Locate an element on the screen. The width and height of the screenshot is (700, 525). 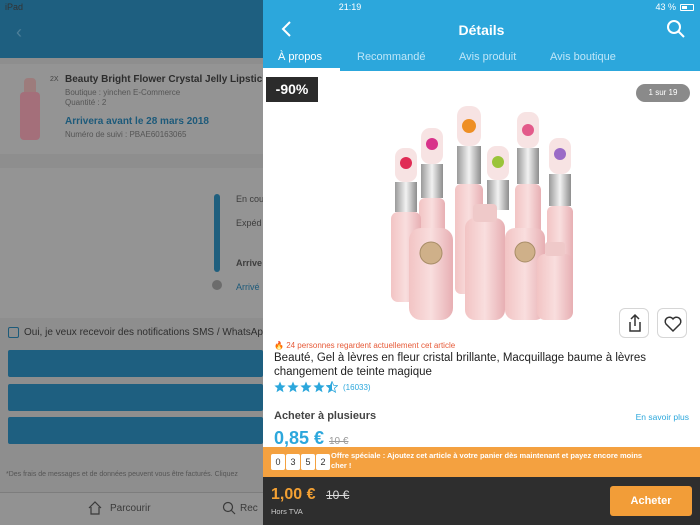
flame-icon: 🔥 is located at coordinates (280, 345).